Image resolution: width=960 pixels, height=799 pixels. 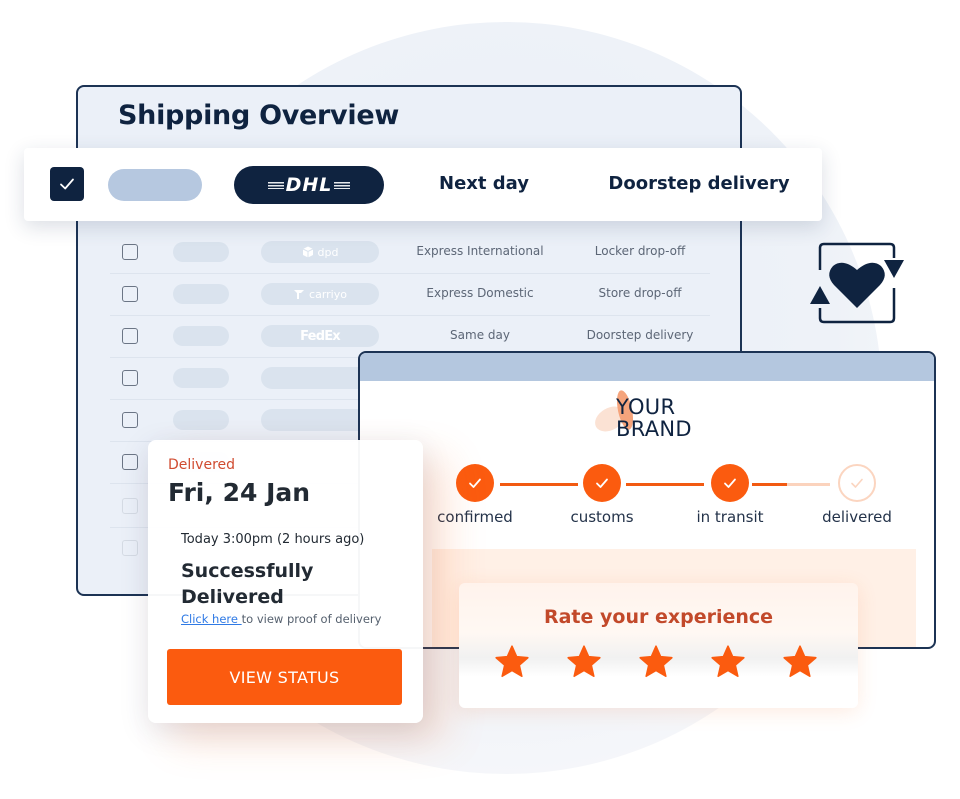 What do you see at coordinates (423, 184) in the screenshot?
I see `selected-shipping-row: DHL Next day Doorstep delivery` at bounding box center [423, 184].